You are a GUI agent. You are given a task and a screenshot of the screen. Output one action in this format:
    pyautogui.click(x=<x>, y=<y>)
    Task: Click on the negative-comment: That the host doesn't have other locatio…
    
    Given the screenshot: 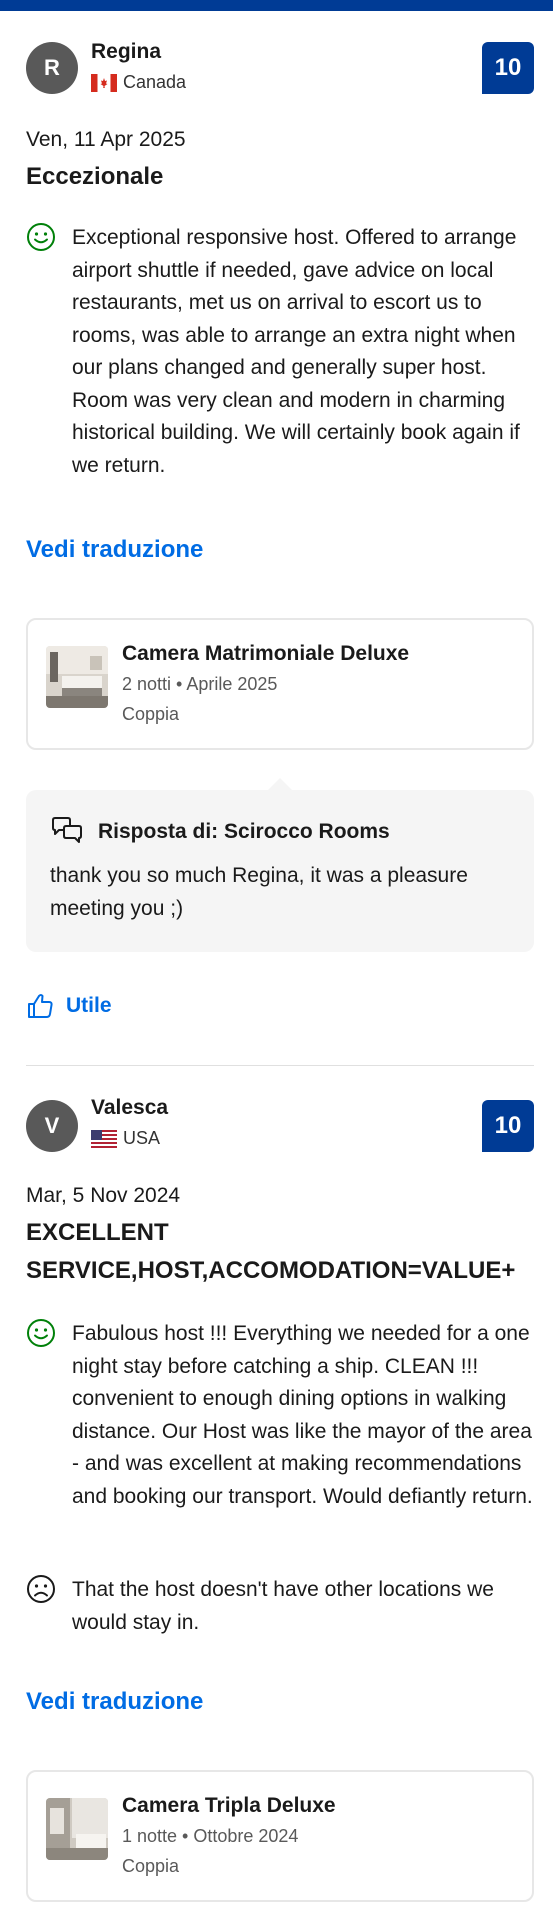 What is the action you would take?
    pyautogui.click(x=280, y=1609)
    